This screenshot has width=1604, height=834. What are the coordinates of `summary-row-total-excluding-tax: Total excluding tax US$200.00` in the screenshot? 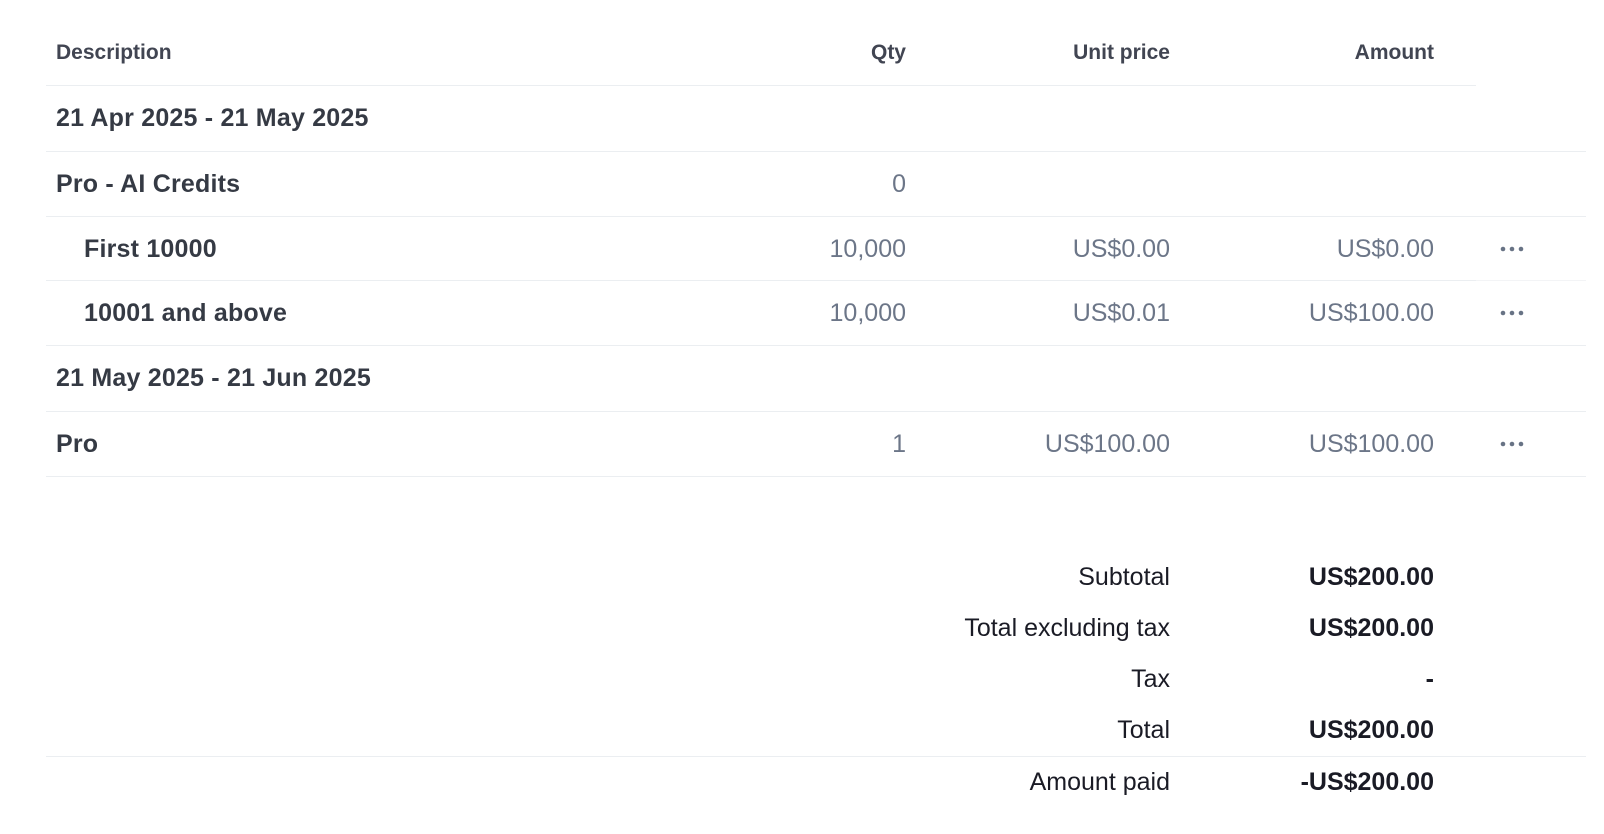 It's located at (816, 628).